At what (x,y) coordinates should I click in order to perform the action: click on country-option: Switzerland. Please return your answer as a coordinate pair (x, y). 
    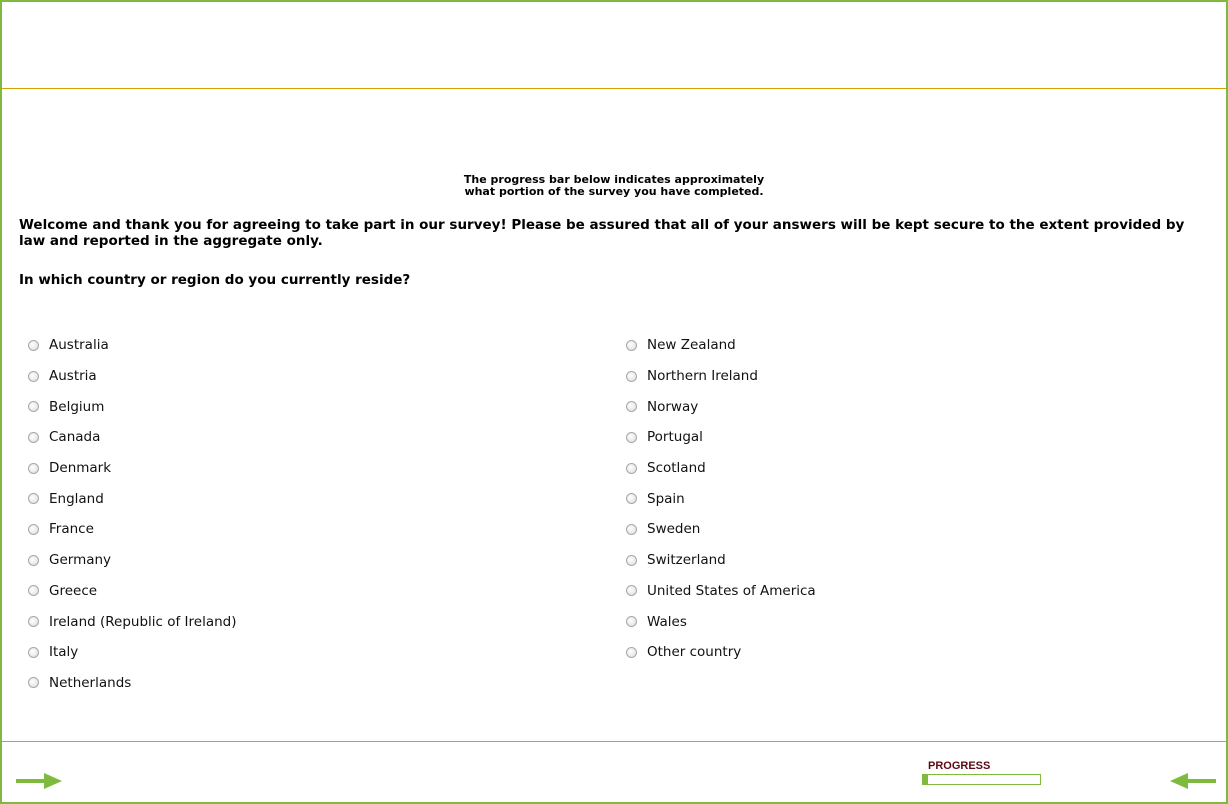
    Looking at the image, I should click on (721, 560).